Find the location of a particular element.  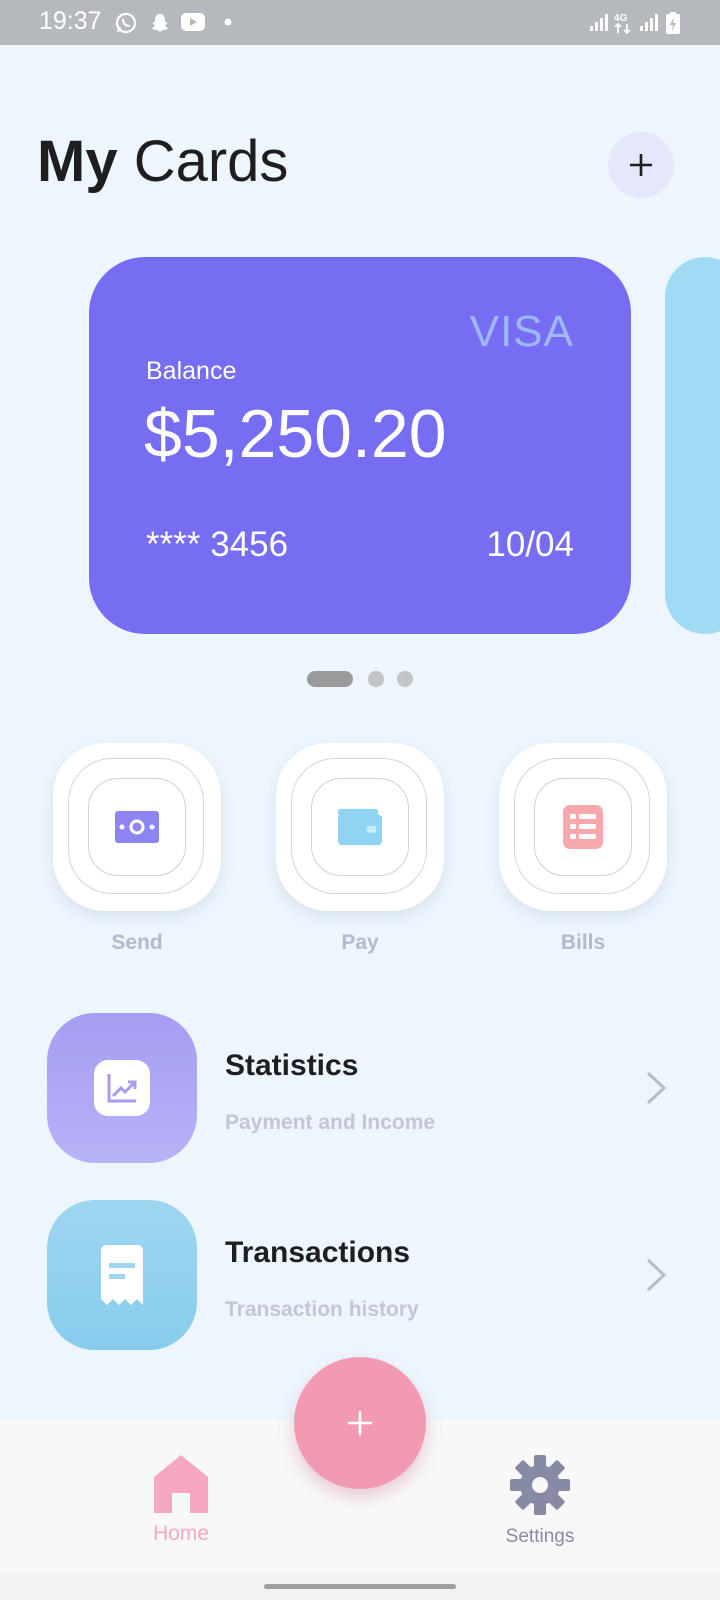

wallet-icon is located at coordinates (360, 827).